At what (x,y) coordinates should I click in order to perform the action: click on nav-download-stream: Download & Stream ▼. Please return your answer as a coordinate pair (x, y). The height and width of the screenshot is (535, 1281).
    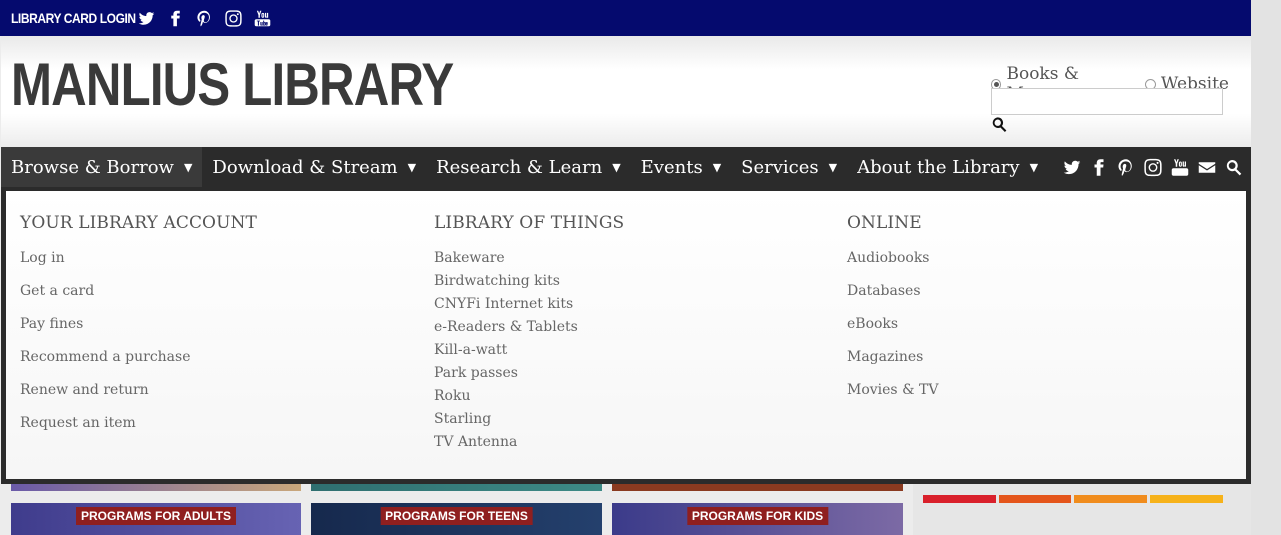
    Looking at the image, I should click on (314, 167).